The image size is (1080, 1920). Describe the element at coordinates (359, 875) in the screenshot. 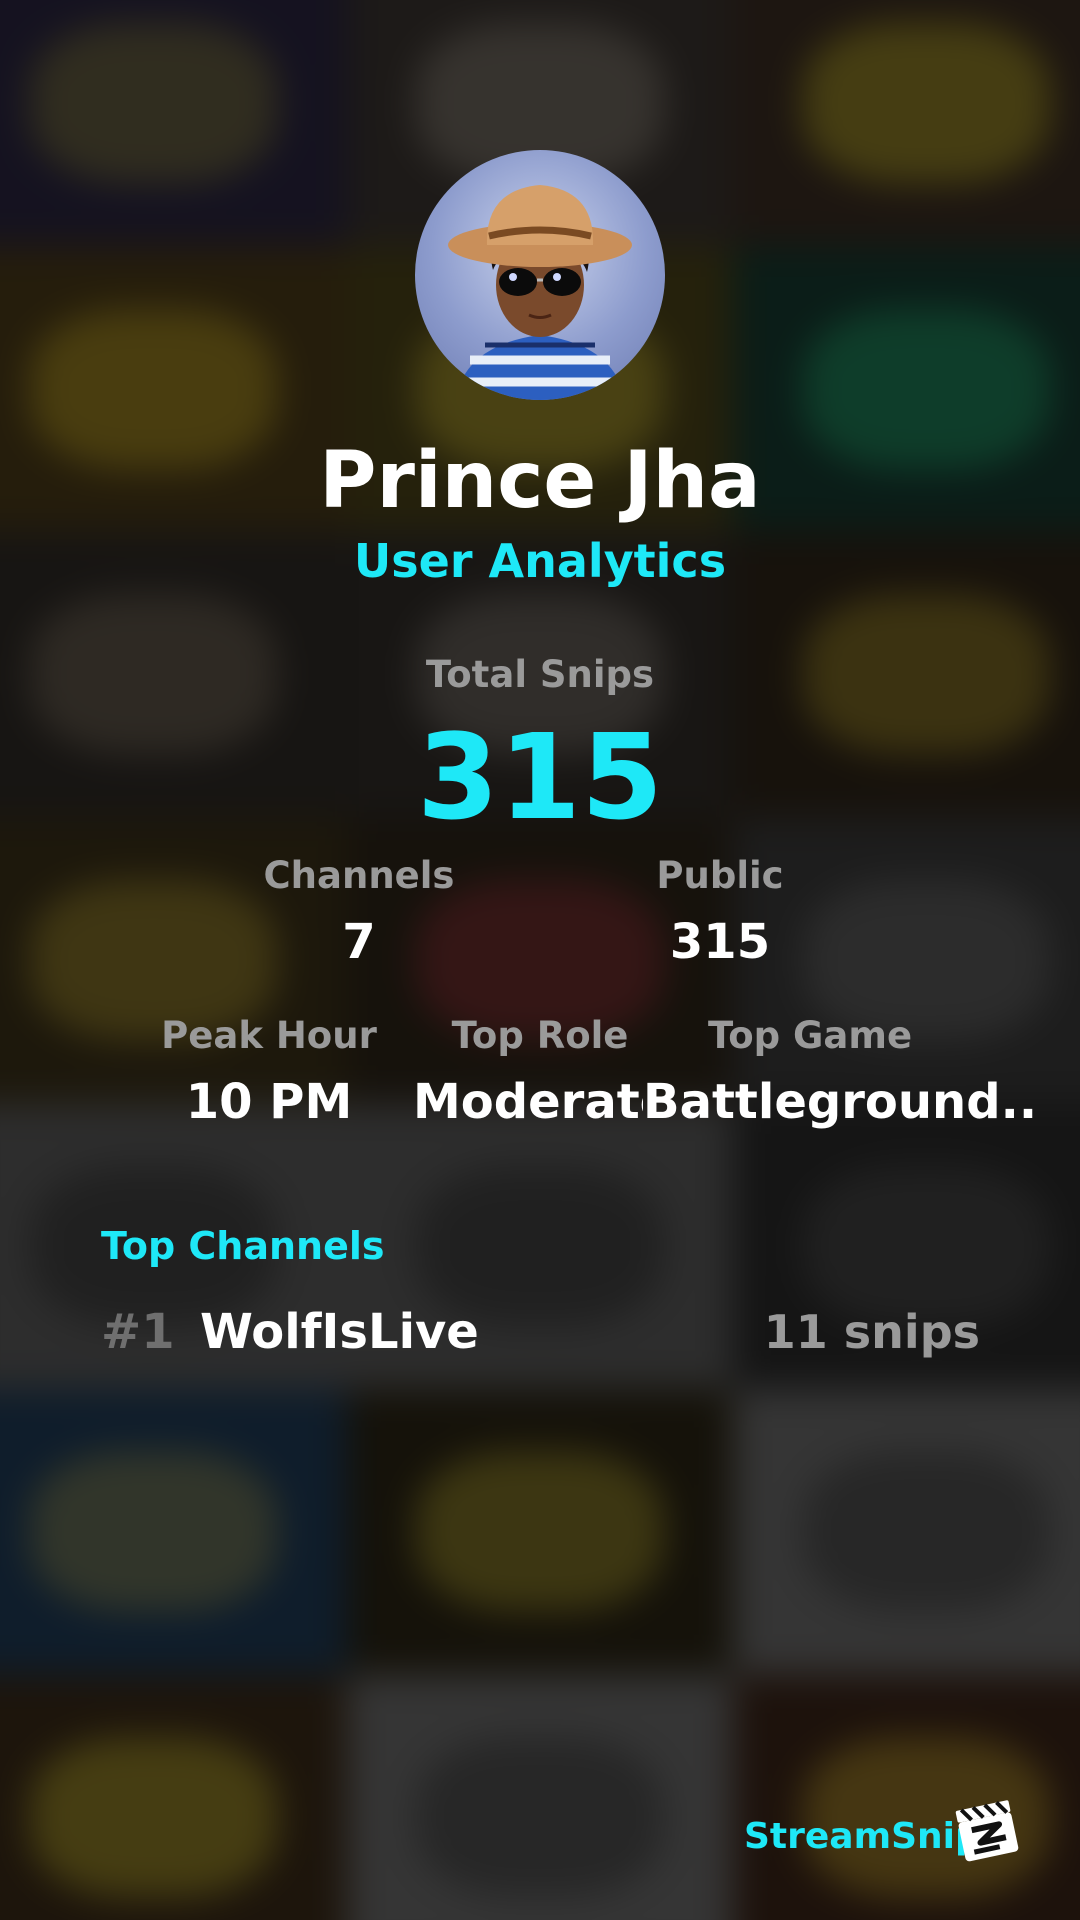

I see `channels-label: Channels` at that location.